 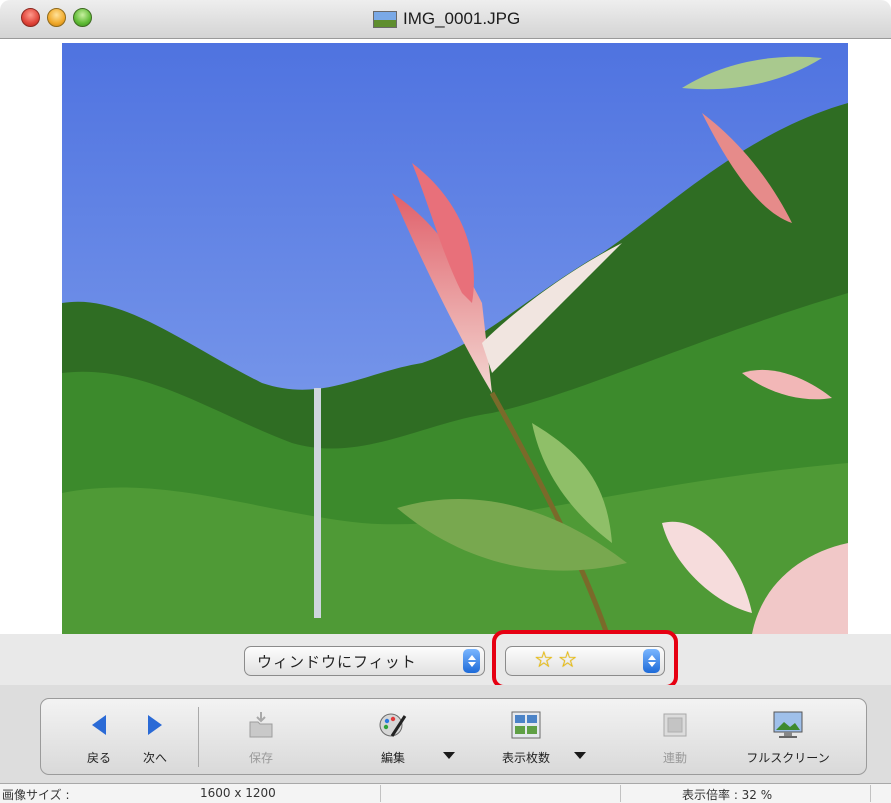 I want to click on rating-highlight-box, so click(x=585, y=659).